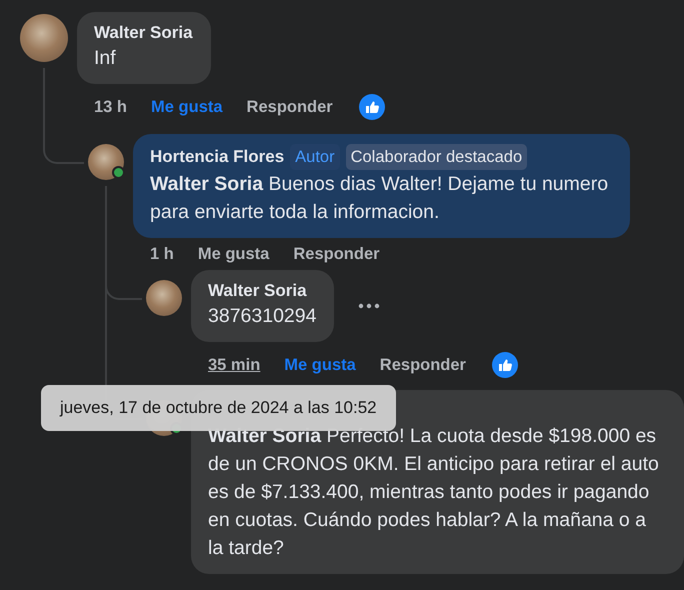 The image size is (684, 590). What do you see at coordinates (262, 316) in the screenshot?
I see `comment-text: 3876310294` at bounding box center [262, 316].